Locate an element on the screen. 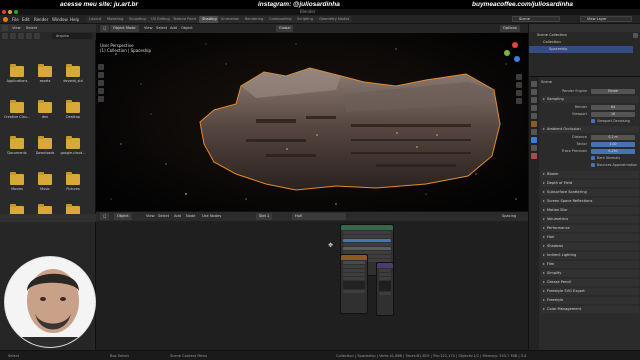 The height and width of the screenshot is (360, 640). vp-menu-view: View is located at coordinates (148, 28).